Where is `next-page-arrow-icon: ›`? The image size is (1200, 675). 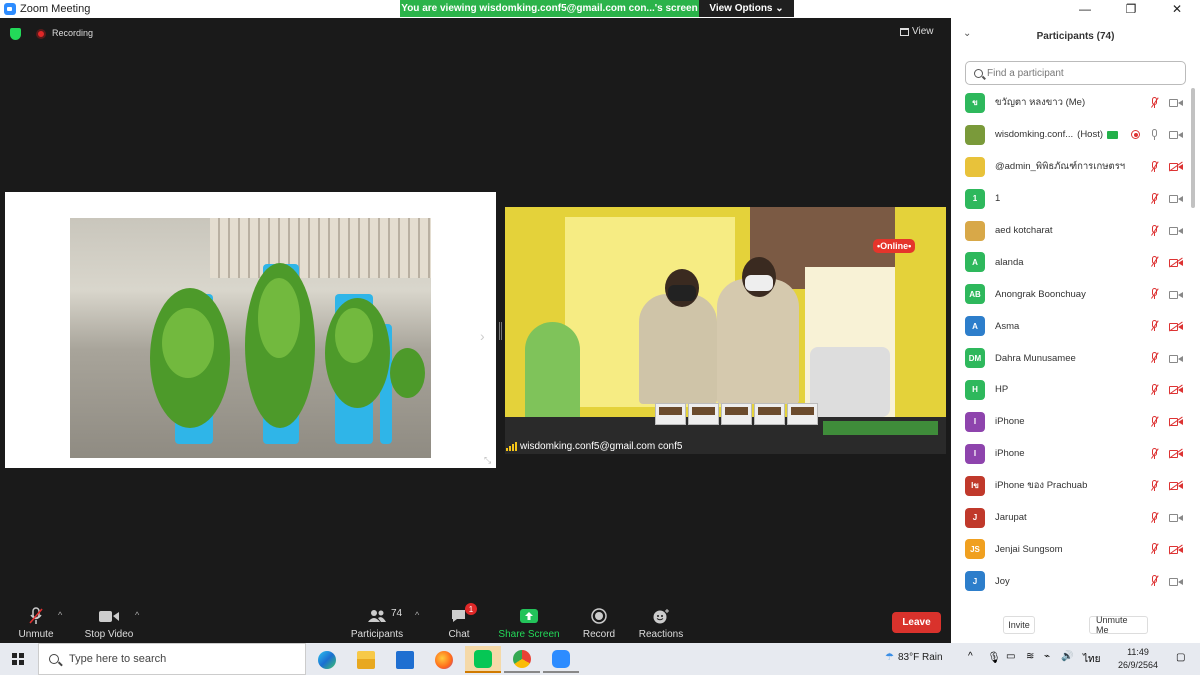 next-page-arrow-icon: › is located at coordinates (482, 336).